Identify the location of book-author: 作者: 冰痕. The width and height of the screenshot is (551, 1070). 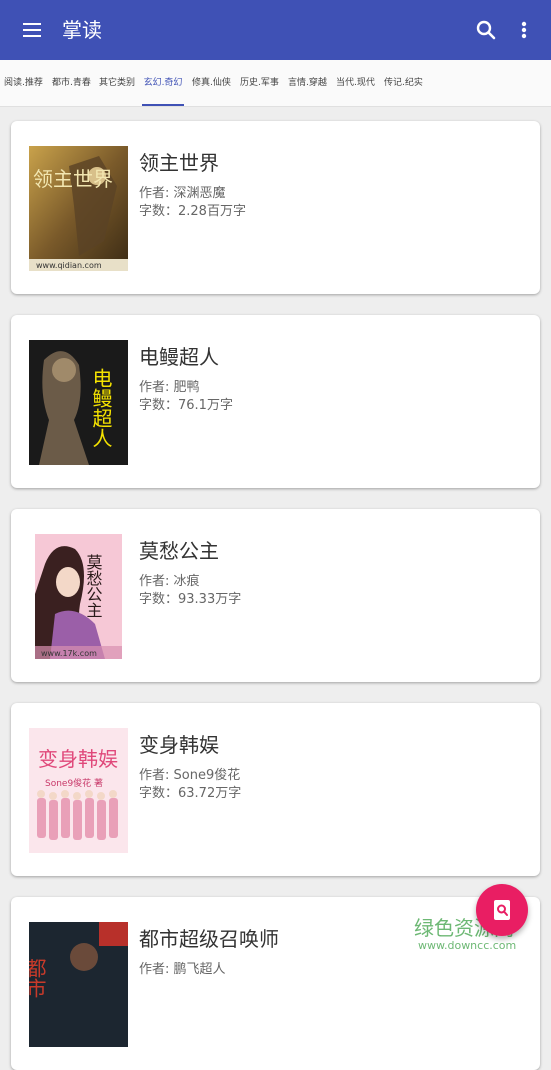
(169, 581).